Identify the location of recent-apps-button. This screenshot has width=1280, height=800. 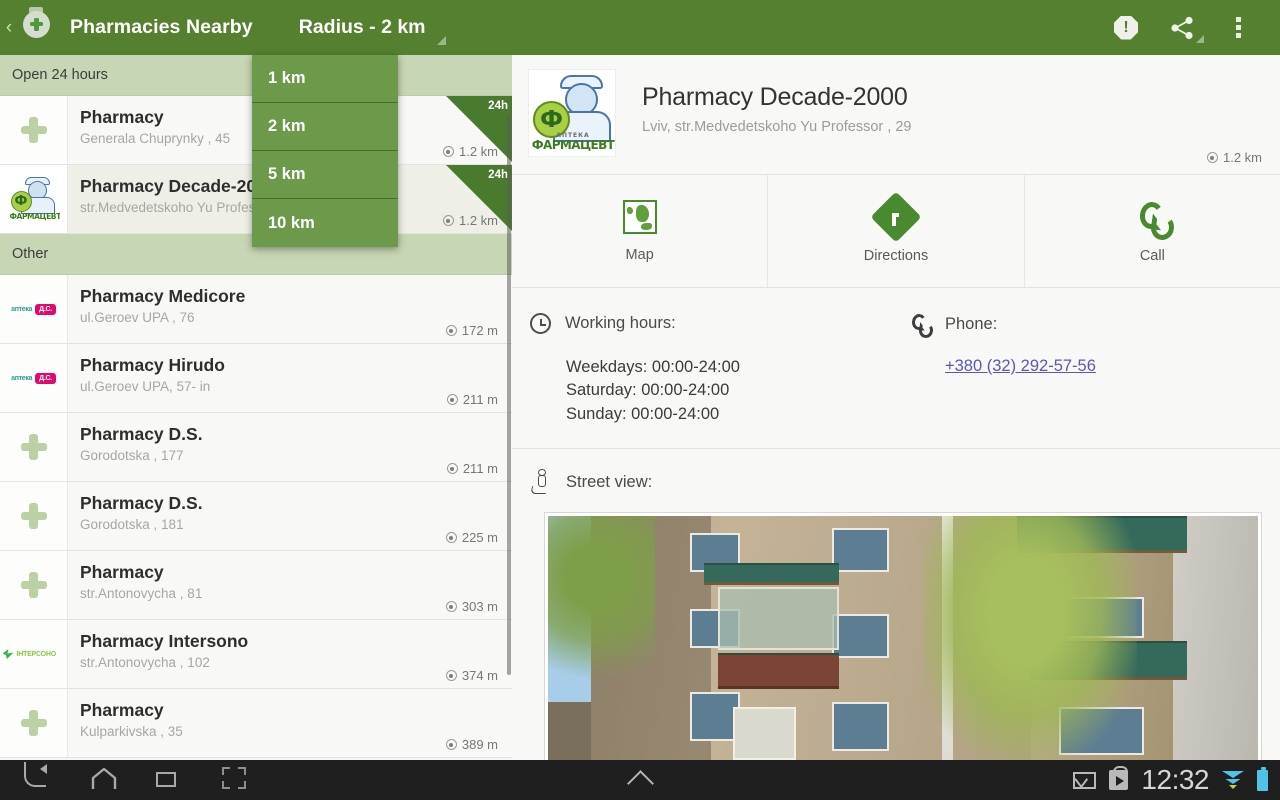
(171, 780).